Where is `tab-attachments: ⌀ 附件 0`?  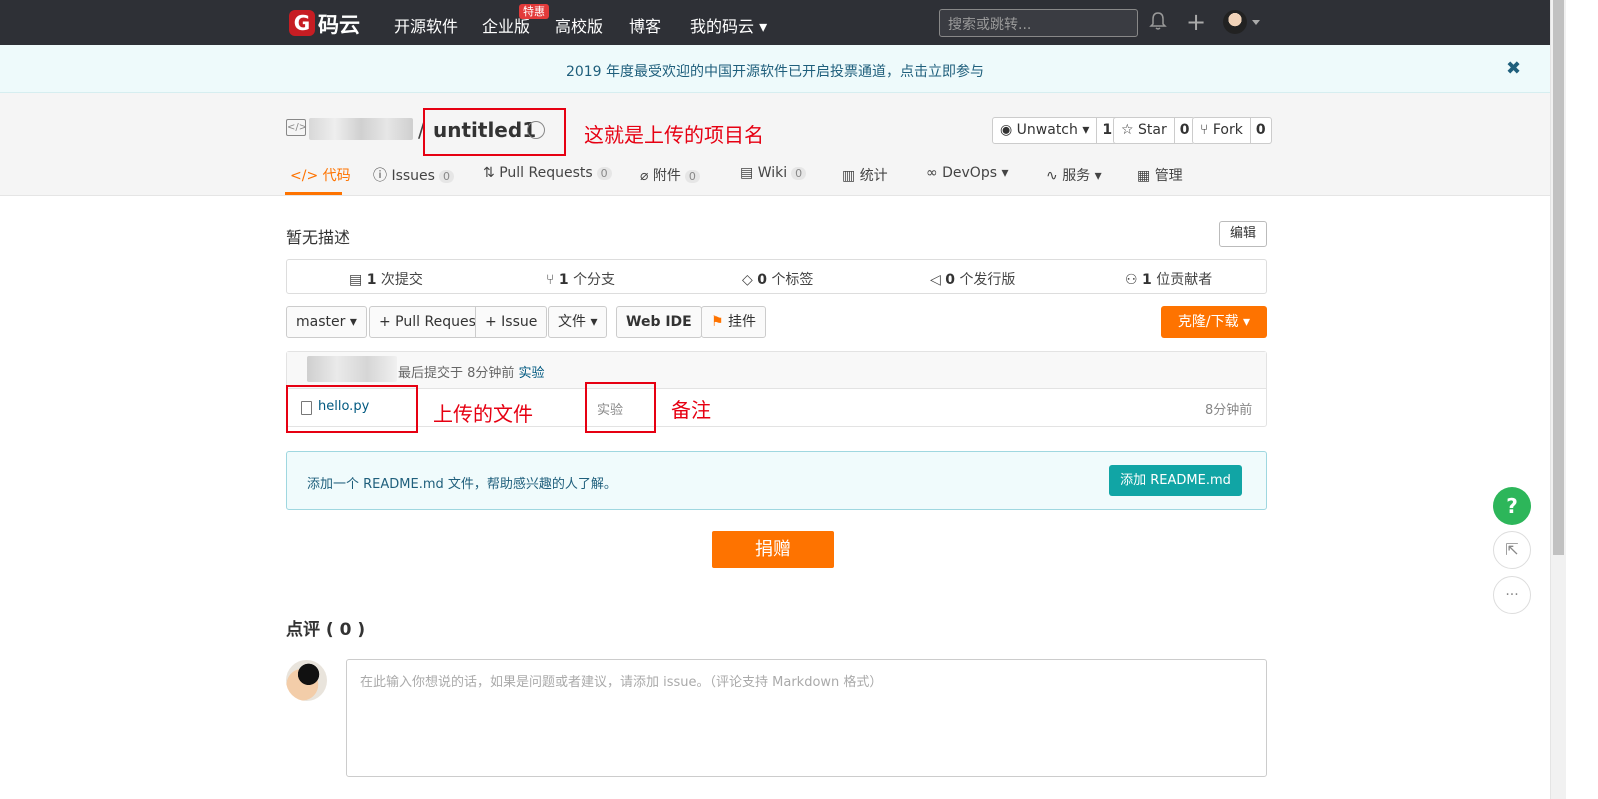 tab-attachments: ⌀ 附件 0 is located at coordinates (670, 175).